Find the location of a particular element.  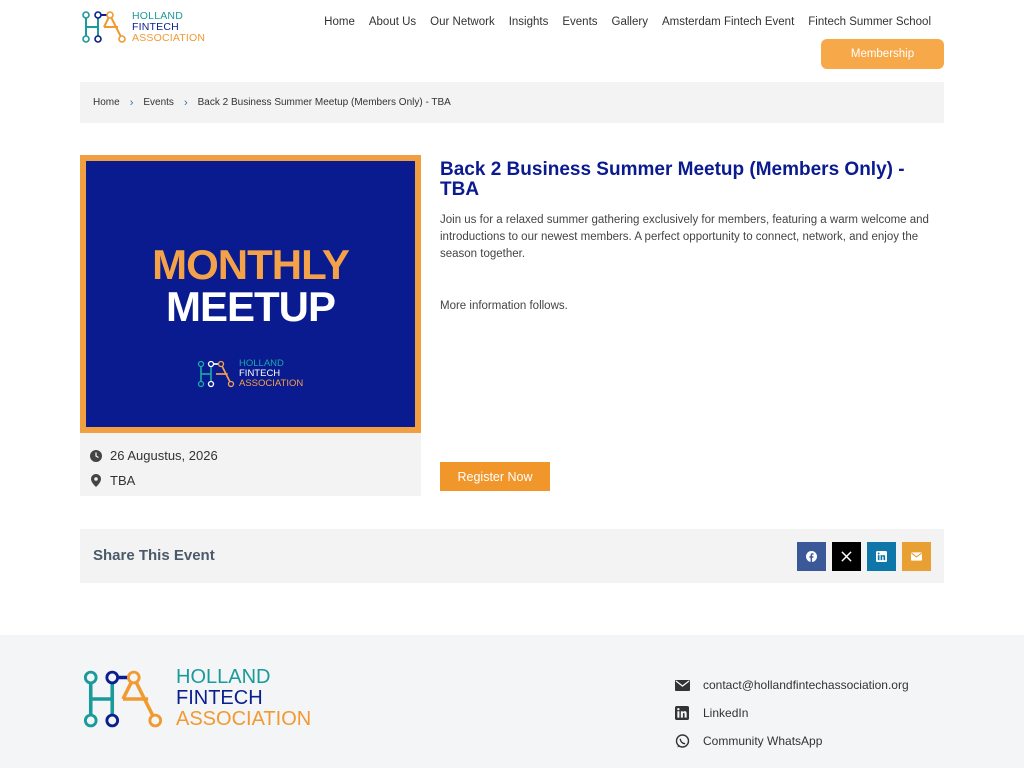

email-icon is located at coordinates (916, 556).